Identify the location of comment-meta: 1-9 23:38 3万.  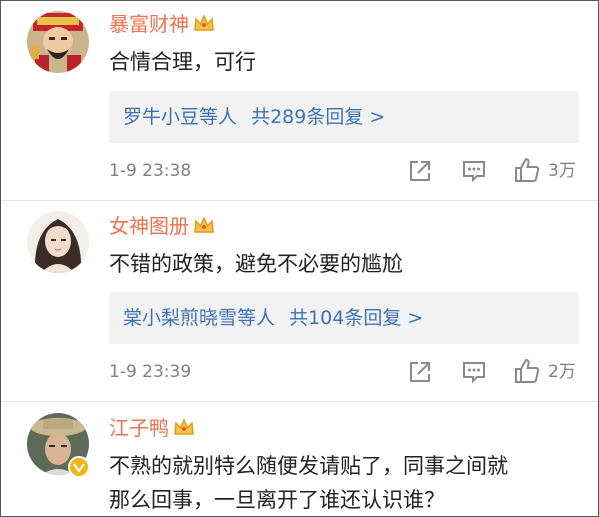
(344, 171).